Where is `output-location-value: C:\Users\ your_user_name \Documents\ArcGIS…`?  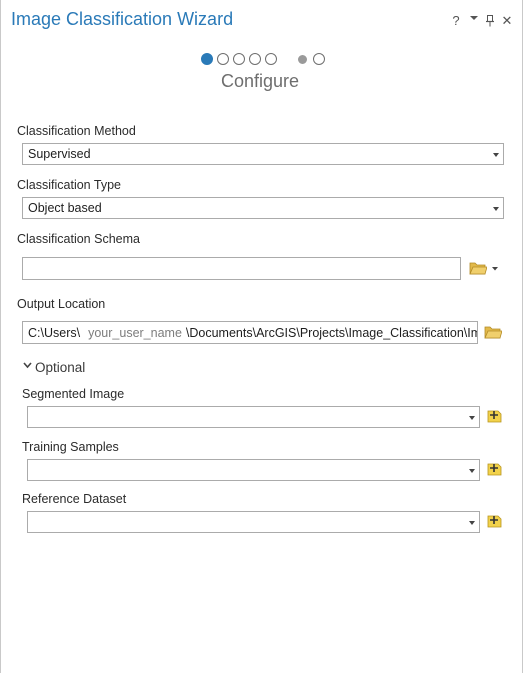
output-location-value: C:\Users\ your_user_name \Documents\ArcGIS… is located at coordinates (253, 333).